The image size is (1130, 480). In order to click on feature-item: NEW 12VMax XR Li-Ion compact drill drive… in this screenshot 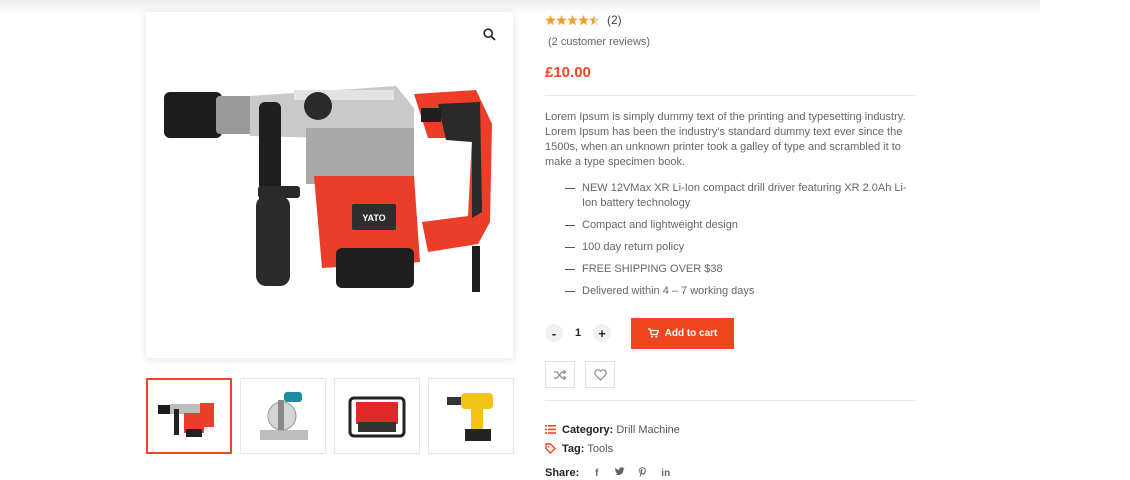, I will do `click(730, 196)`.